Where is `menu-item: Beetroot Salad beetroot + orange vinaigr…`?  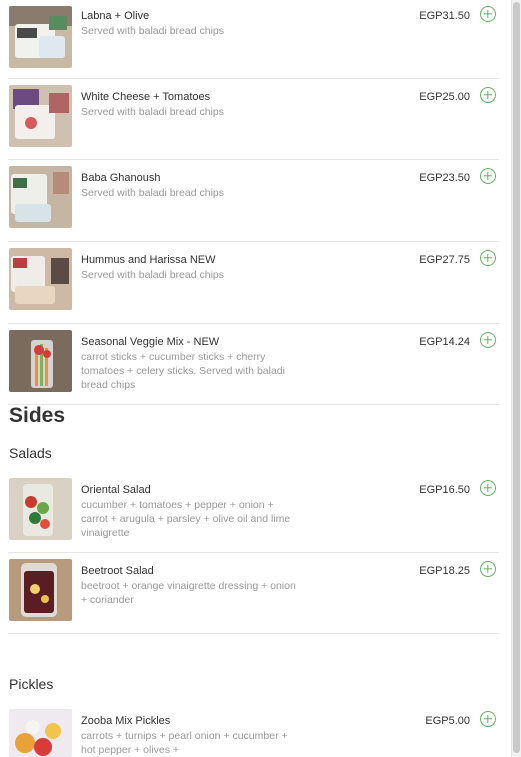
menu-item: Beetroot Salad beetroot + orange vinaigr… is located at coordinates (253, 593).